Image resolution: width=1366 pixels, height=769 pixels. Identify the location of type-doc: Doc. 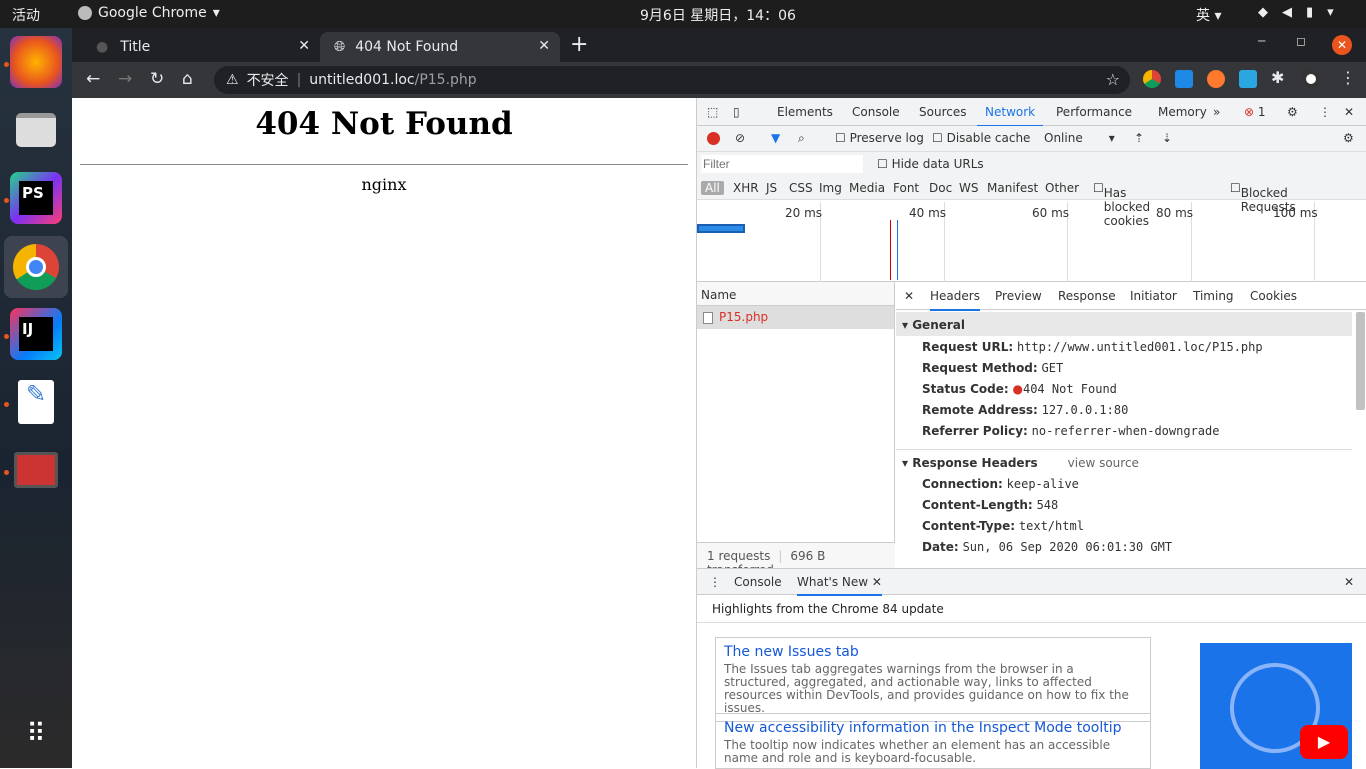
(940, 188).